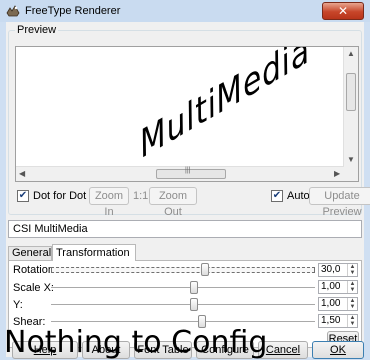 Image resolution: width=370 pixels, height=360 pixels. I want to click on scale-x-label: Scale X:, so click(33, 288).